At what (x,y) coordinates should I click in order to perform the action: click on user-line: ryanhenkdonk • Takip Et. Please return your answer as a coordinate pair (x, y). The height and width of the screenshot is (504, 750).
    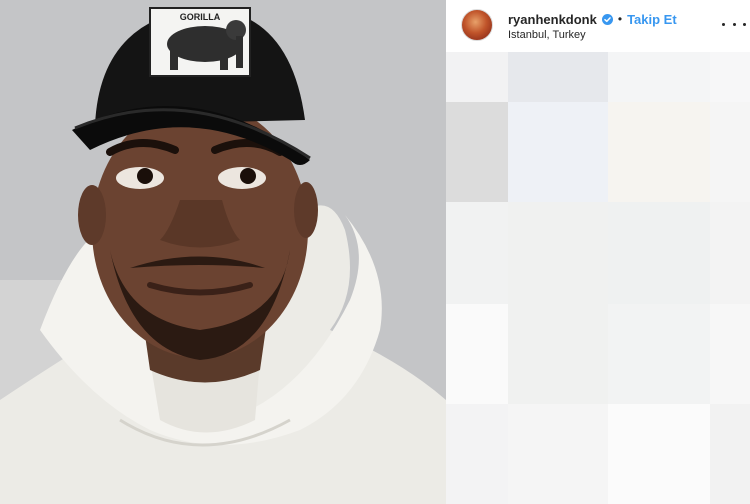
    Looking at the image, I should click on (592, 19).